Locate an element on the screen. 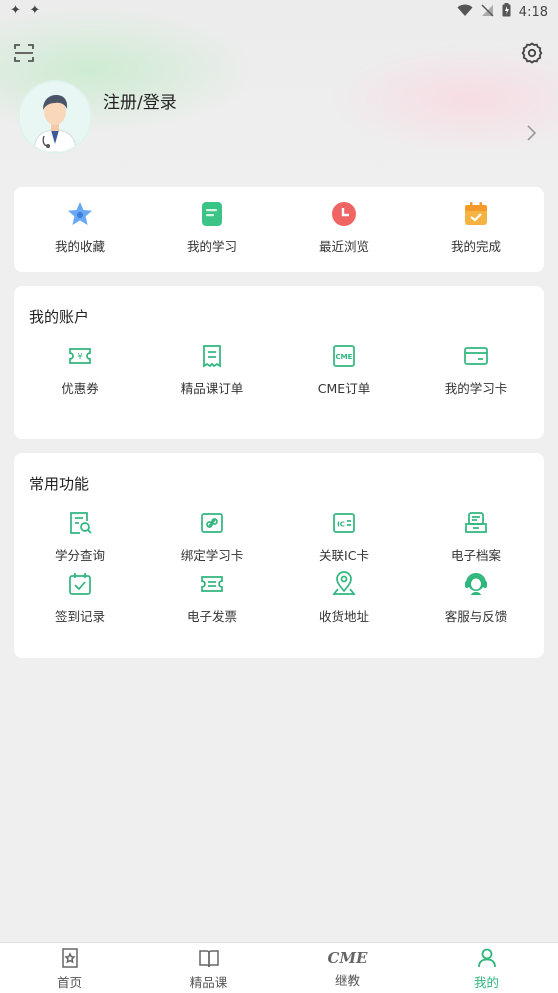  quick-item-learning: 我的学习 is located at coordinates (212, 227).